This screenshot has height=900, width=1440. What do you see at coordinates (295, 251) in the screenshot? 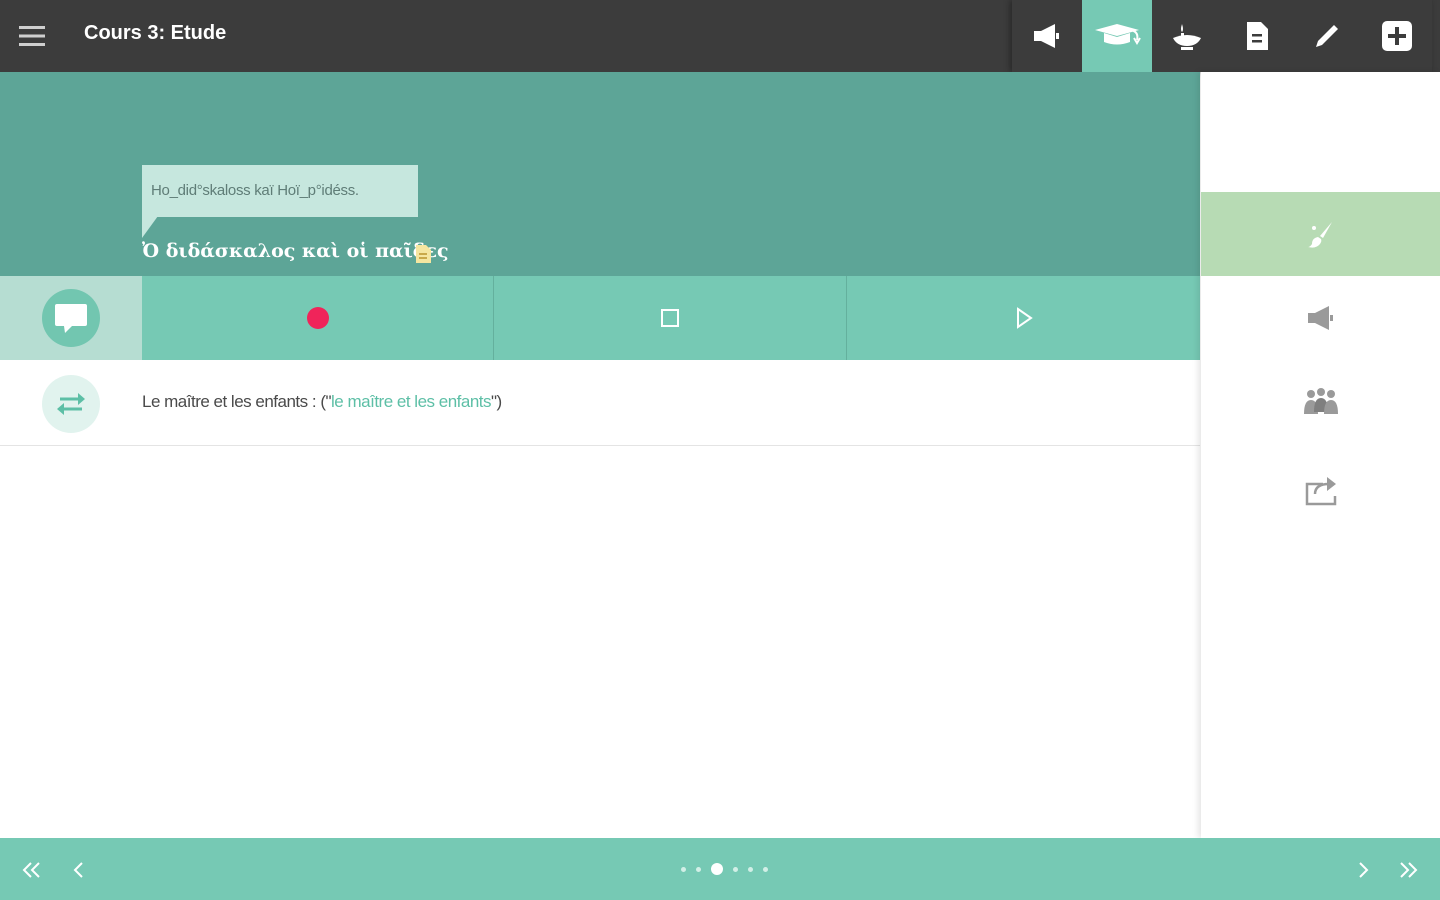
I see `greek-sentence: Ὀ διδάσκαλος καὶ οἱ παῖδες` at bounding box center [295, 251].